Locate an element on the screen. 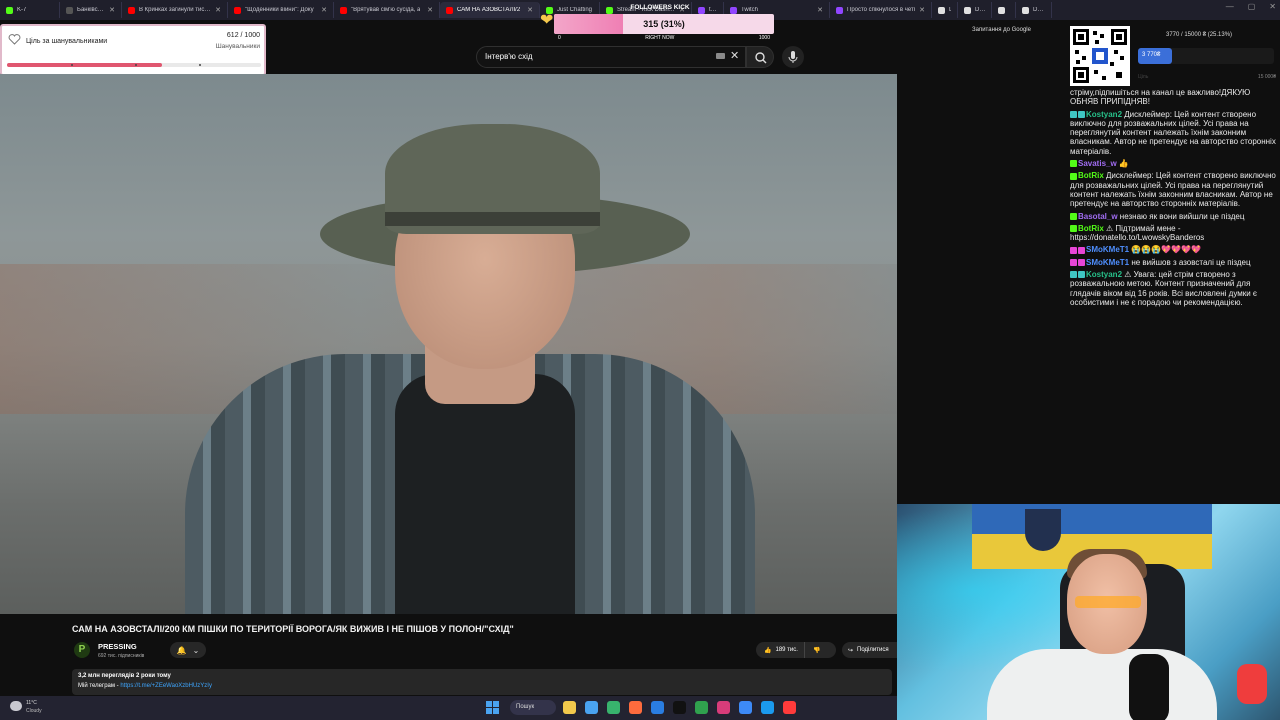 The width and height of the screenshot is (1280, 720). weather-description: Cloudy is located at coordinates (34, 711).